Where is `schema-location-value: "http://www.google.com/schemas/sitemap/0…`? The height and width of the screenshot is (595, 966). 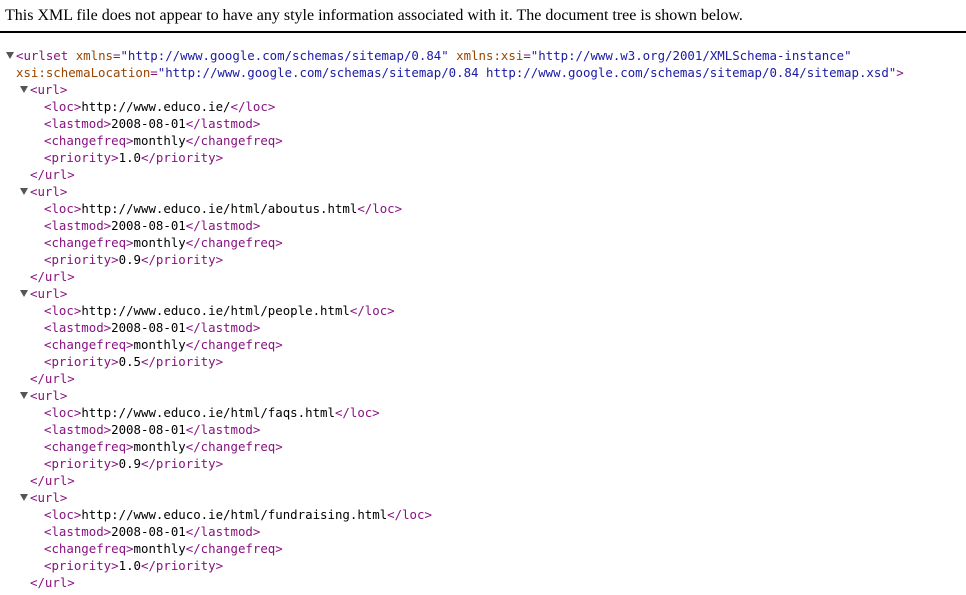 schema-location-value: "http://www.google.com/schemas/sitemap/0… is located at coordinates (527, 72).